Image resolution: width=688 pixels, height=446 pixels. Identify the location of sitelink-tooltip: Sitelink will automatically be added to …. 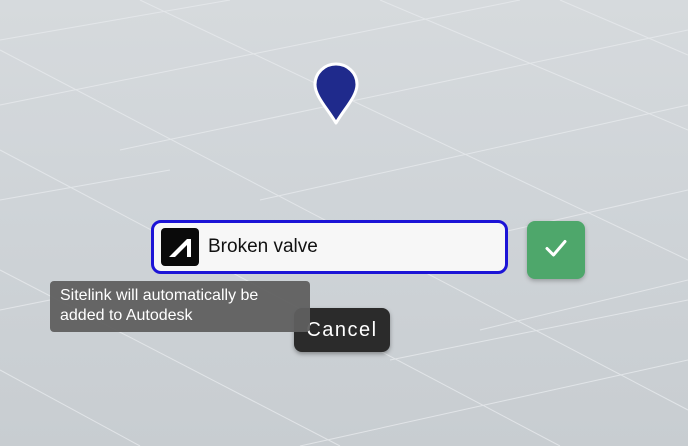
(180, 306).